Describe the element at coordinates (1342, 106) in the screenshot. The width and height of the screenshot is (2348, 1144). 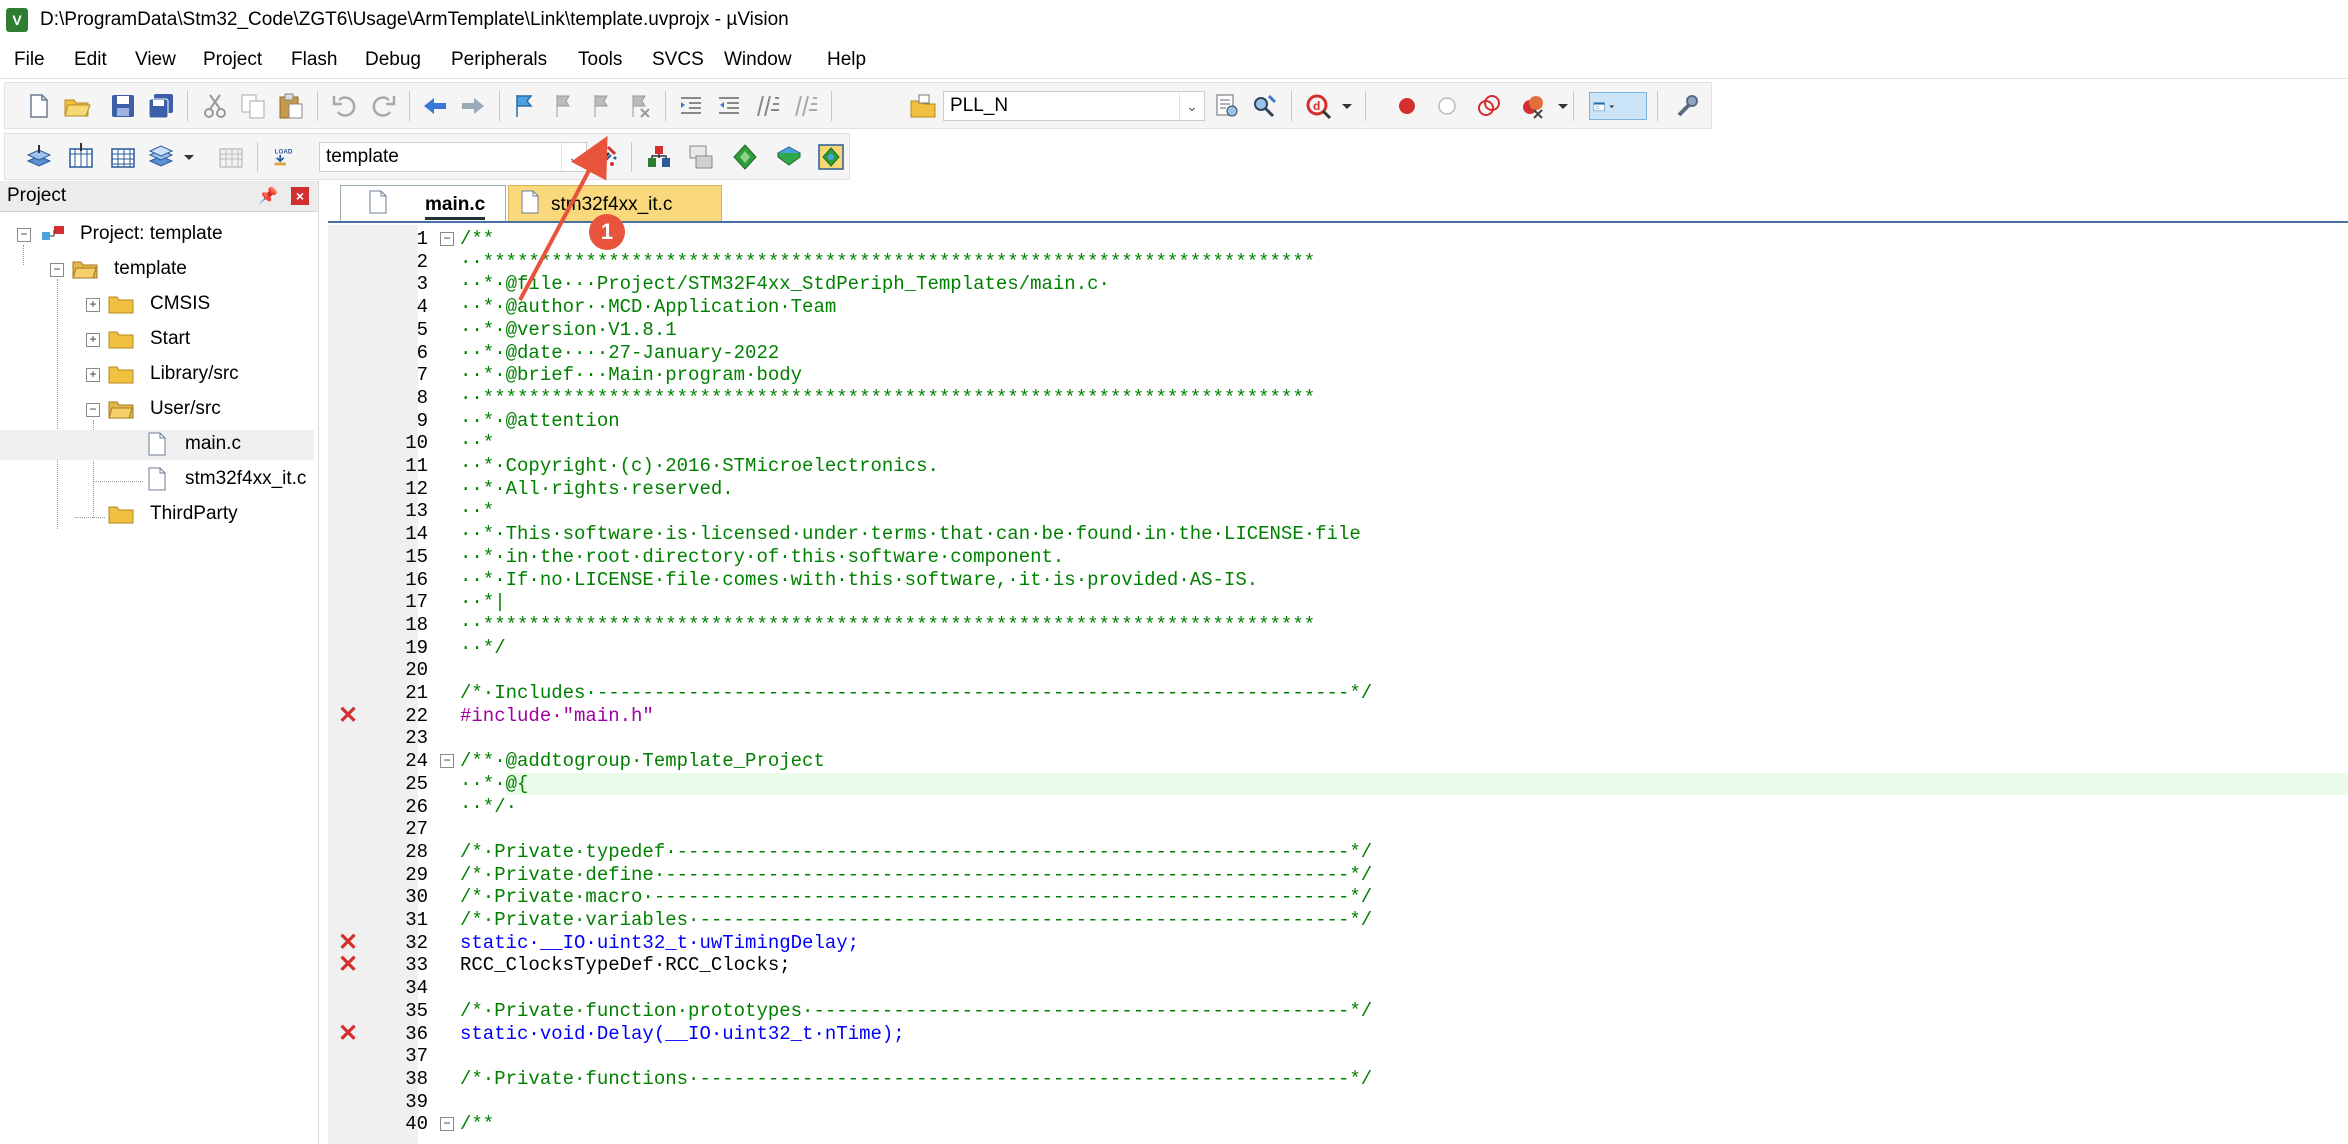
I see `debug-dropdown-arrow` at that location.